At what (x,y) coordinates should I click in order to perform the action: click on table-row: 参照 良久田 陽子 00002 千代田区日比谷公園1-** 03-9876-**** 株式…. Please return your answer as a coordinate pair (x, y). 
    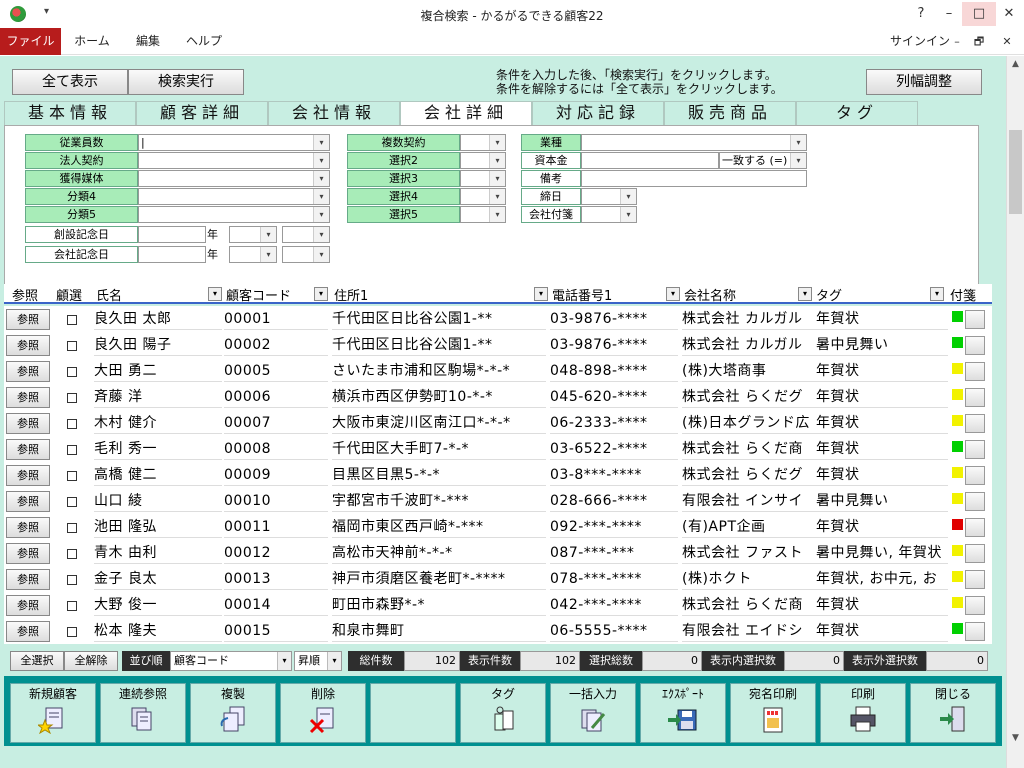
    Looking at the image, I should click on (498, 345).